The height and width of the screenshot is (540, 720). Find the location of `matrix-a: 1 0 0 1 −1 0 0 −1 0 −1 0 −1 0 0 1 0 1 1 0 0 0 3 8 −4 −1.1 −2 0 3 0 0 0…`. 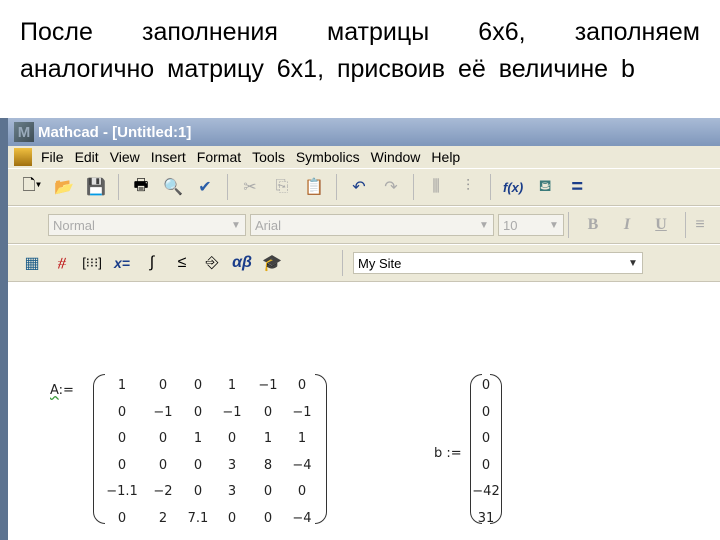

matrix-a: 1 0 0 1 −1 0 0 −1 0 −1 0 −1 0 0 1 0 1 1 0 0 0 3 8 −4 −1.1 −2 0 3 0 0 0… is located at coordinates (210, 454).